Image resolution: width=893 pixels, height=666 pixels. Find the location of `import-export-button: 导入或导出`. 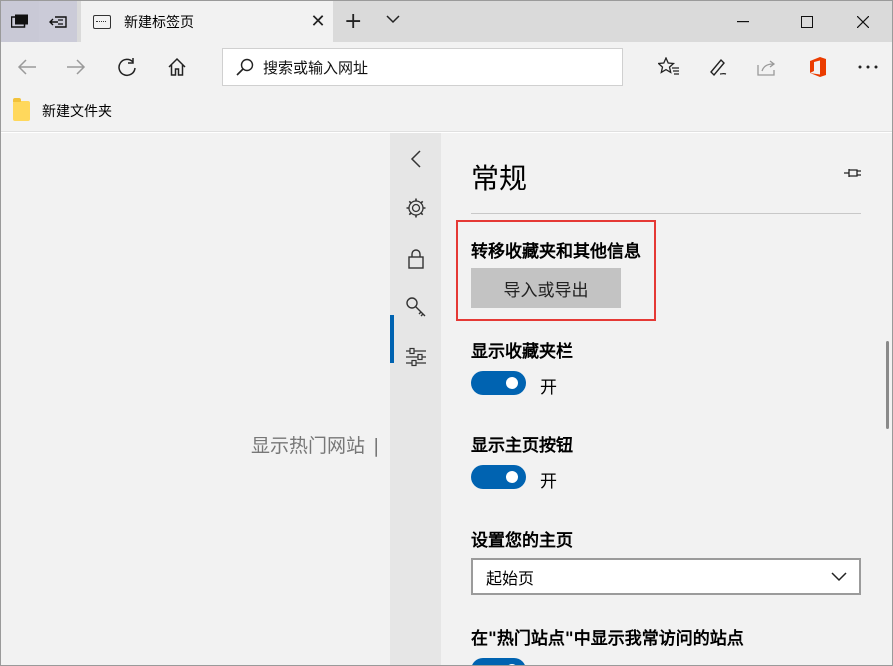

import-export-button: 导入或导出 is located at coordinates (546, 288).